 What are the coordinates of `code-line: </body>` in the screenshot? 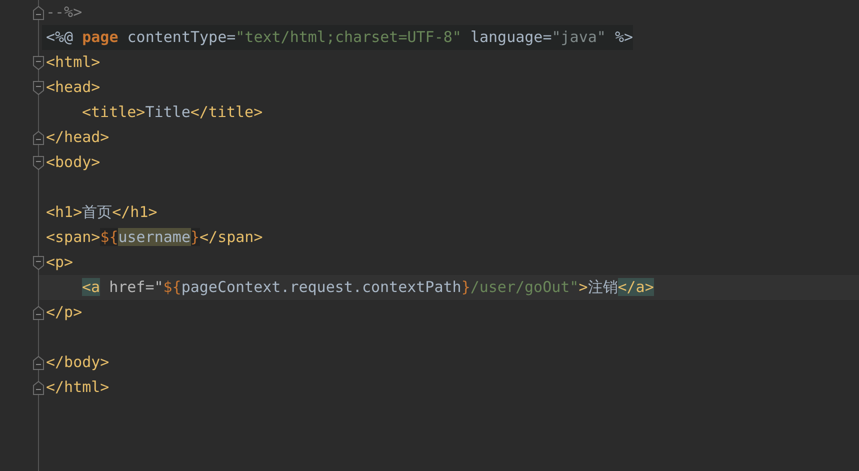 It's located at (77, 362).